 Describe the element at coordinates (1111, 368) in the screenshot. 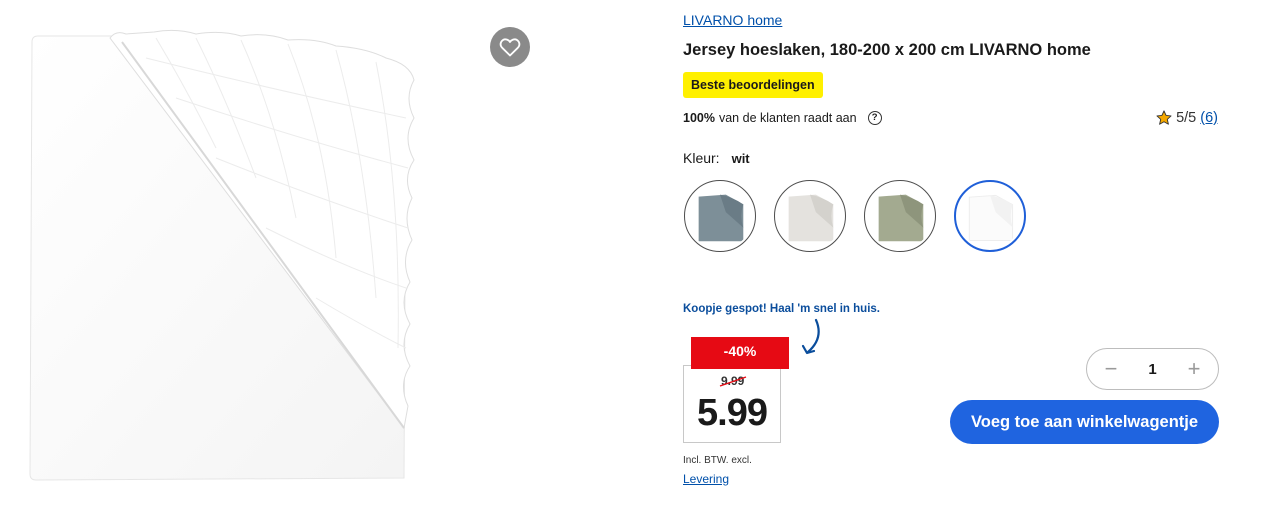

I see `decrease-quantity-button: −` at that location.